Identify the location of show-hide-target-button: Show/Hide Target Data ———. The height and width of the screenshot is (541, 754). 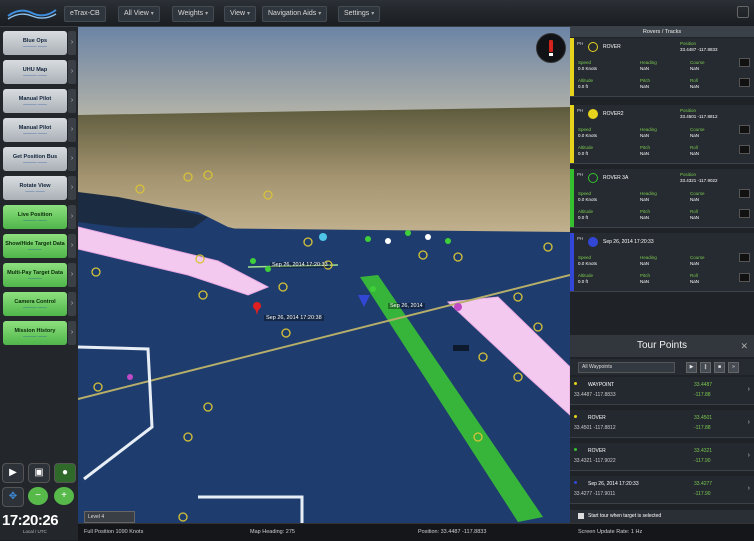
(35, 246).